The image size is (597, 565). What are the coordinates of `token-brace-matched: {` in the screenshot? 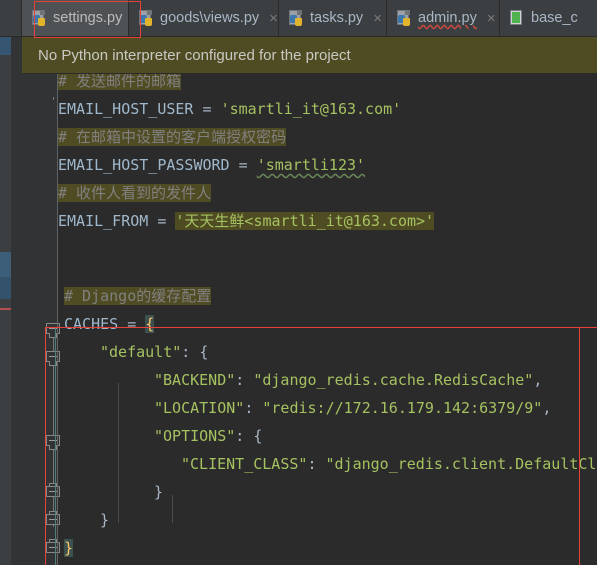 It's located at (150, 324).